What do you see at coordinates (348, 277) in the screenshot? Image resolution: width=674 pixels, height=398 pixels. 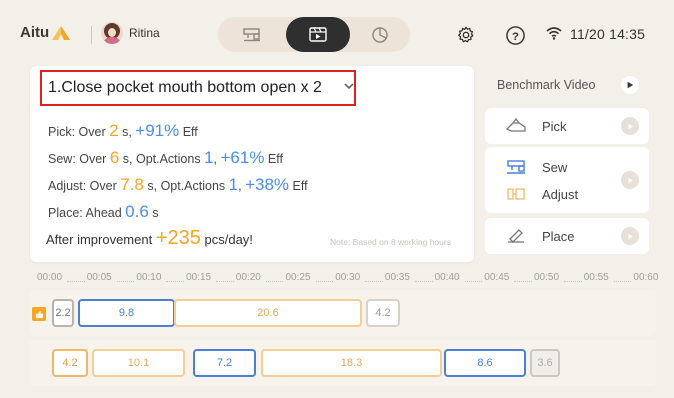 I see `timeline-tick: 00:30` at bounding box center [348, 277].